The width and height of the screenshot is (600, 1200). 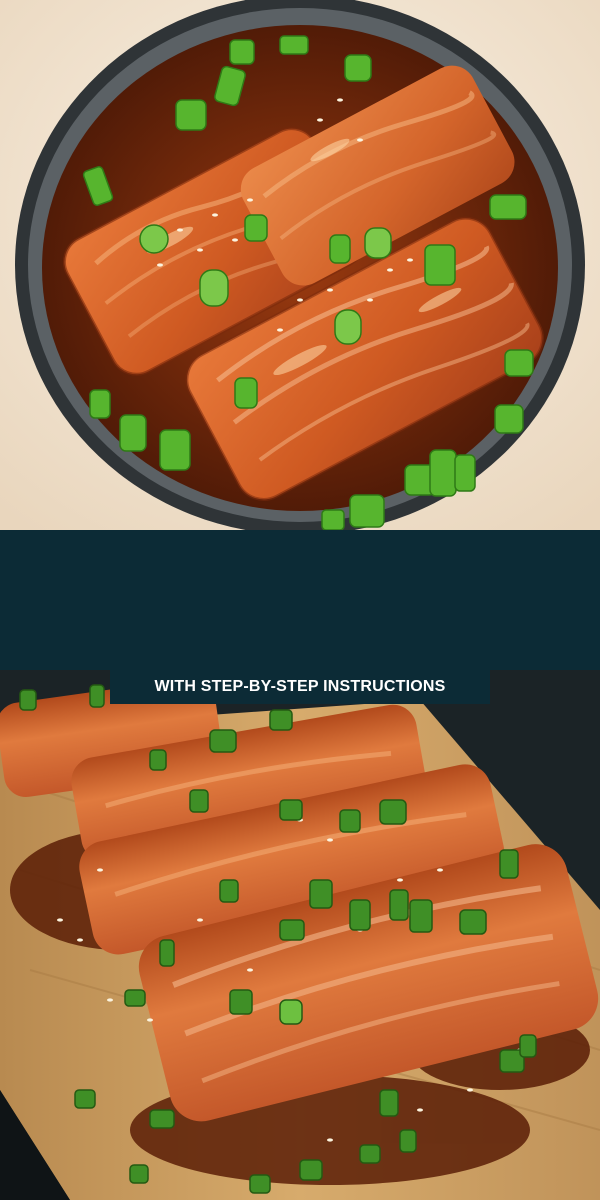 I want to click on banner-text: WITH STEP-BY-STEP INSTRUCTIONS, so click(x=300, y=686).